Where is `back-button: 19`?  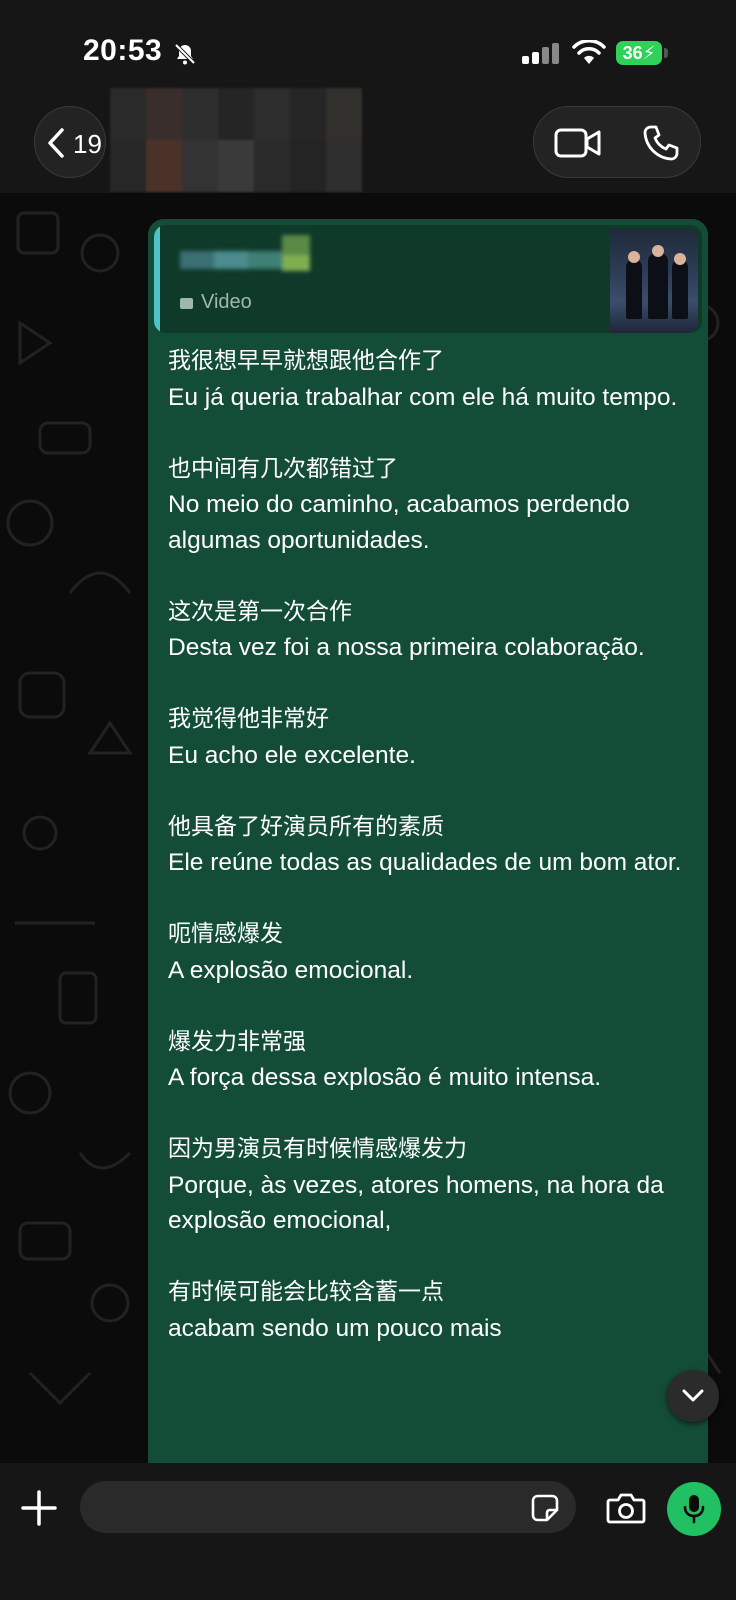 back-button: 19 is located at coordinates (70, 142).